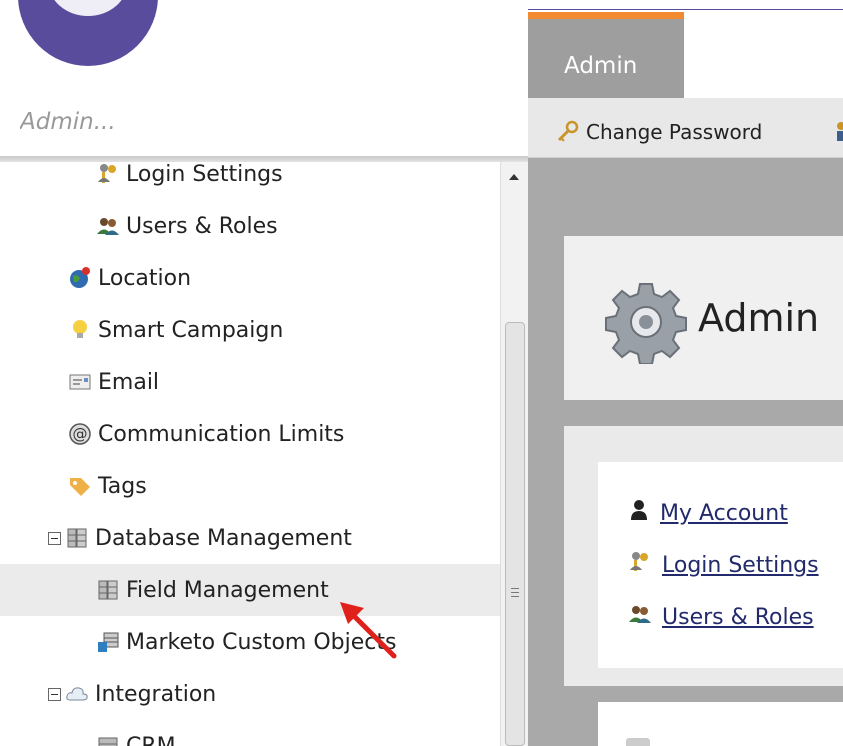 This screenshot has height=746, width=843. What do you see at coordinates (838, 130) in the screenshot?
I see `next-toolbar-item-icon` at bounding box center [838, 130].